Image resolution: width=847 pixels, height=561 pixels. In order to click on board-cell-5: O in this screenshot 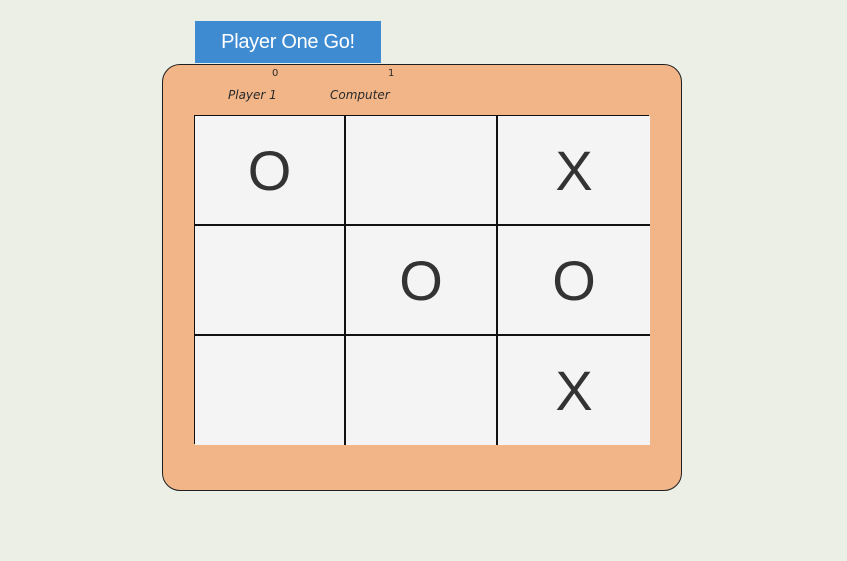, I will do `click(422, 281)`.